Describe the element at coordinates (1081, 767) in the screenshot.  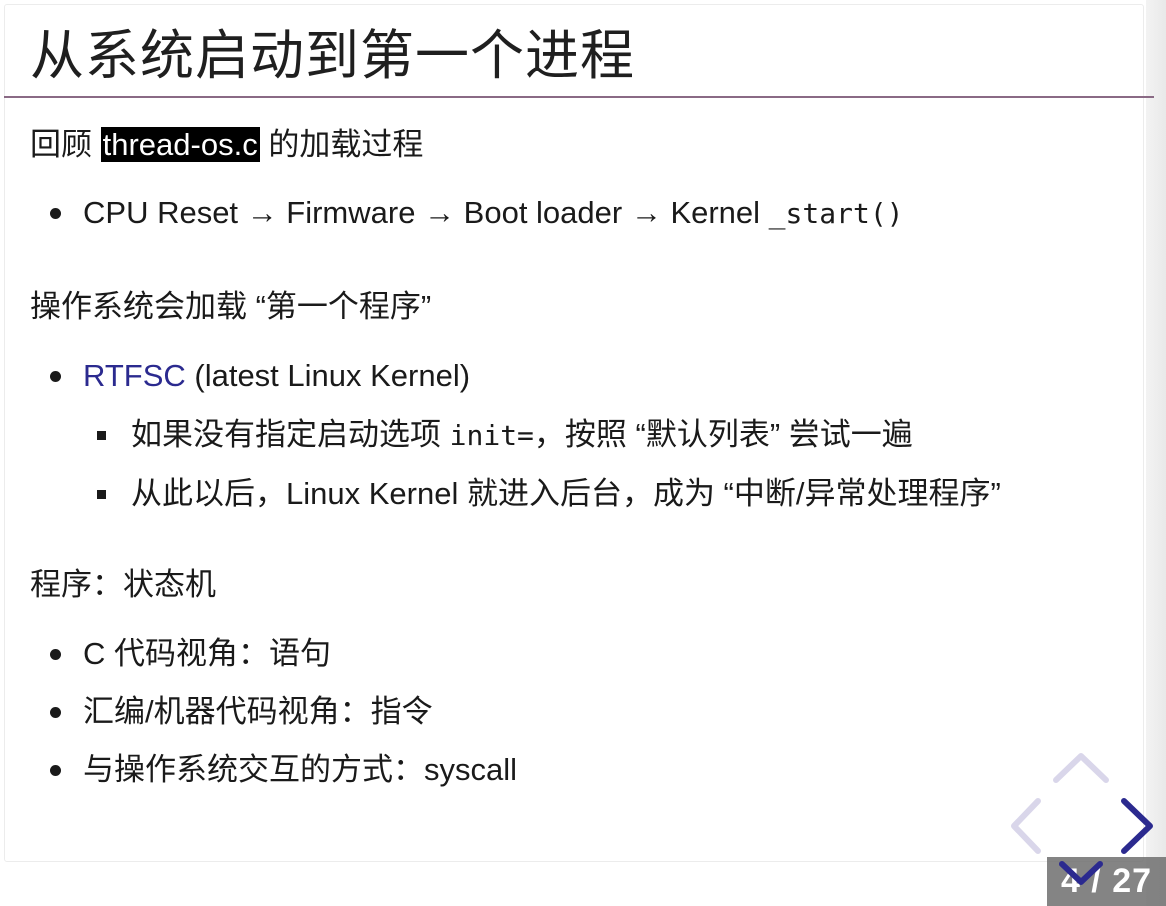
I see `nav-up-arrow-icon` at that location.